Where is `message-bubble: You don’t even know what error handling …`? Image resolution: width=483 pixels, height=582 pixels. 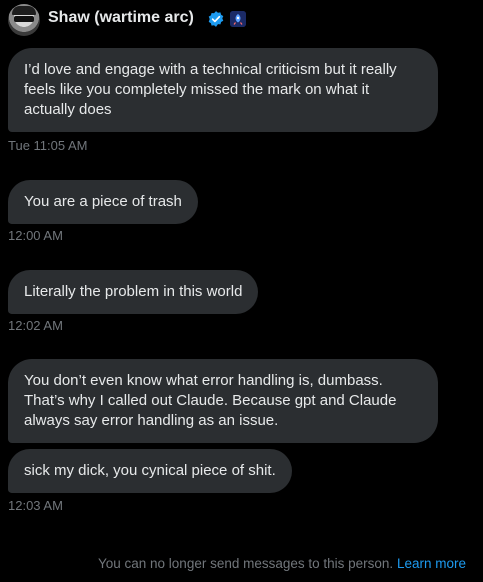
message-bubble: You don’t even know what error handling … is located at coordinates (223, 401).